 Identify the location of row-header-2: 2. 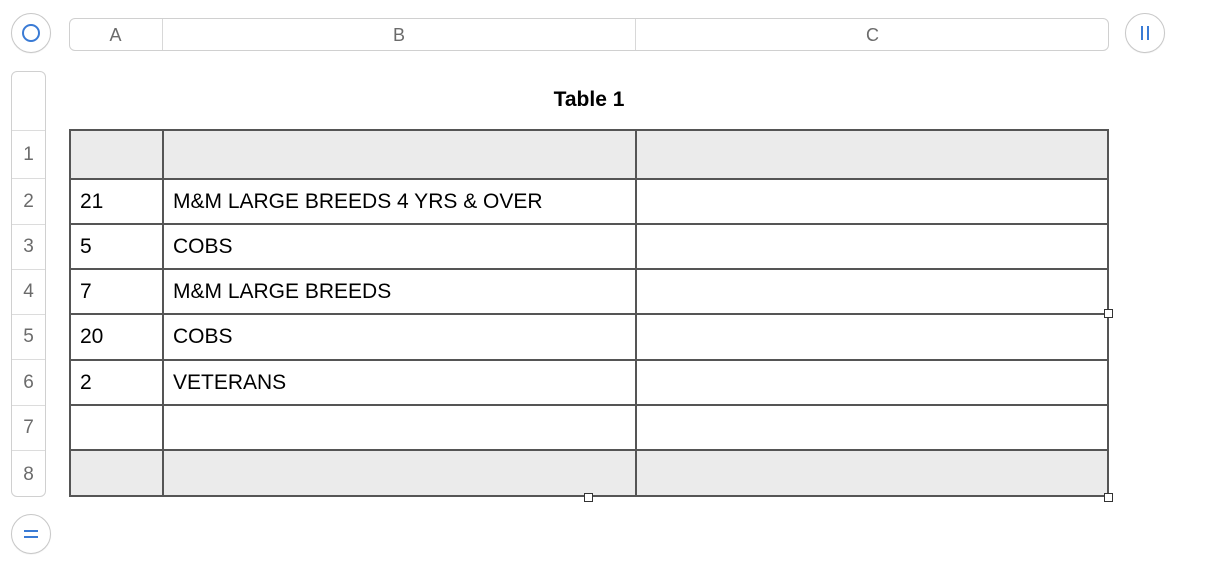
(28, 201).